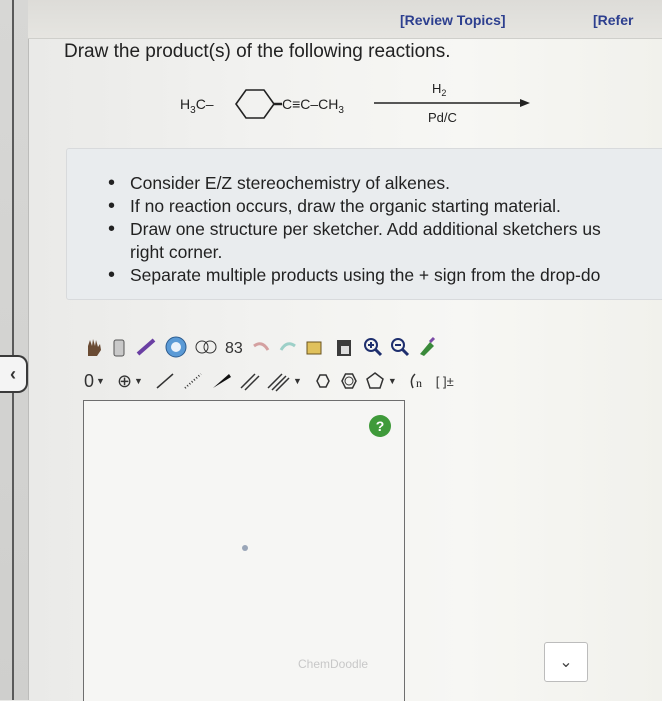 This screenshot has height=701, width=662. I want to click on product-dropdown: ⌄, so click(566, 662).